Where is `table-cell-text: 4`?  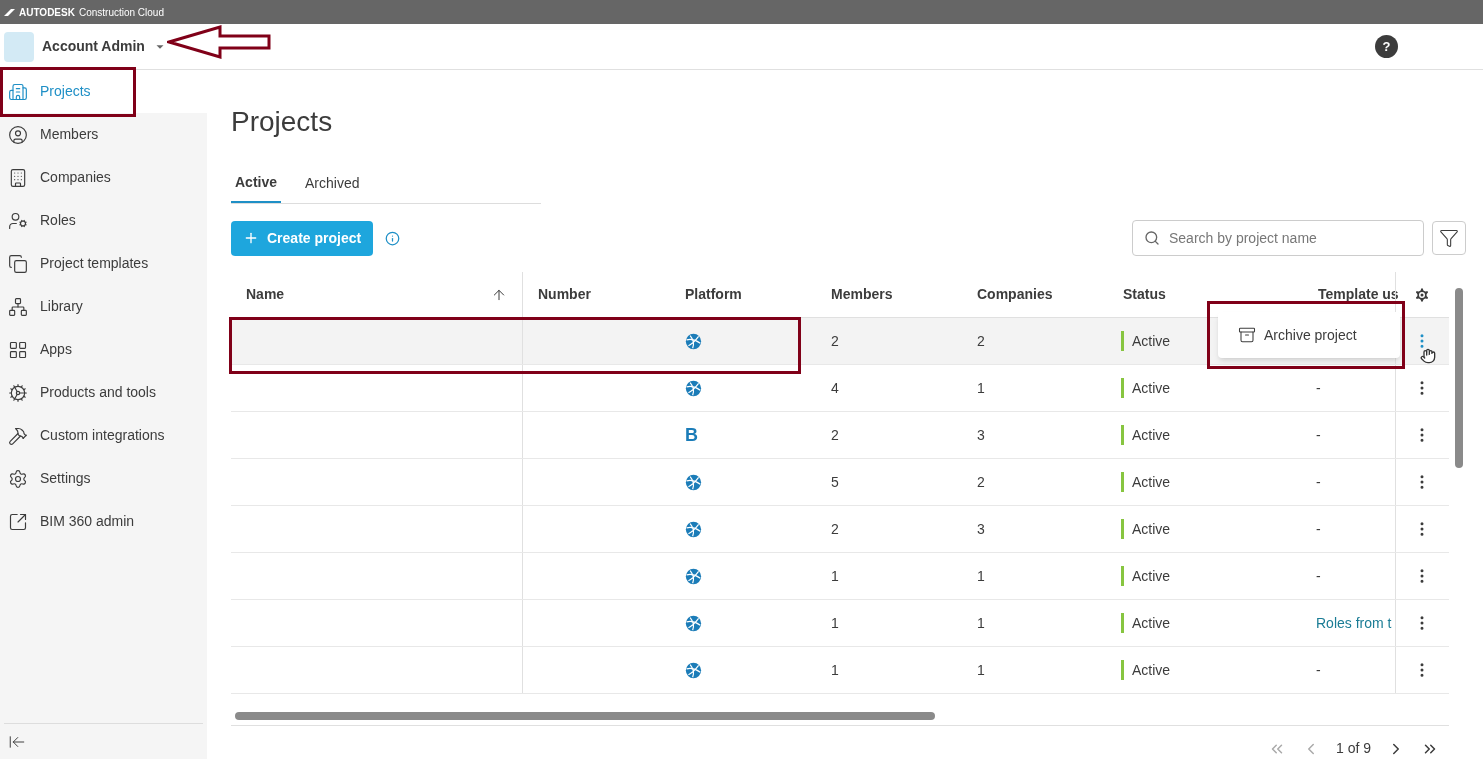 table-cell-text: 4 is located at coordinates (835, 388).